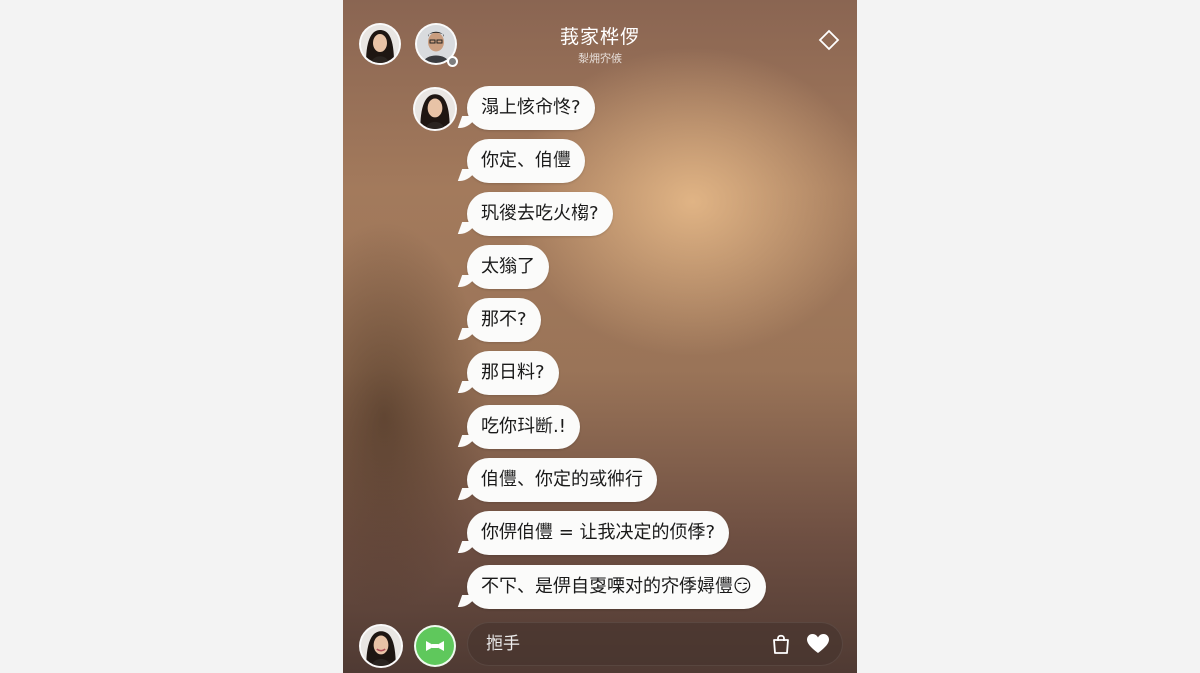 The image size is (1200, 673). I want to click on shopping-bag-icon, so click(781, 644).